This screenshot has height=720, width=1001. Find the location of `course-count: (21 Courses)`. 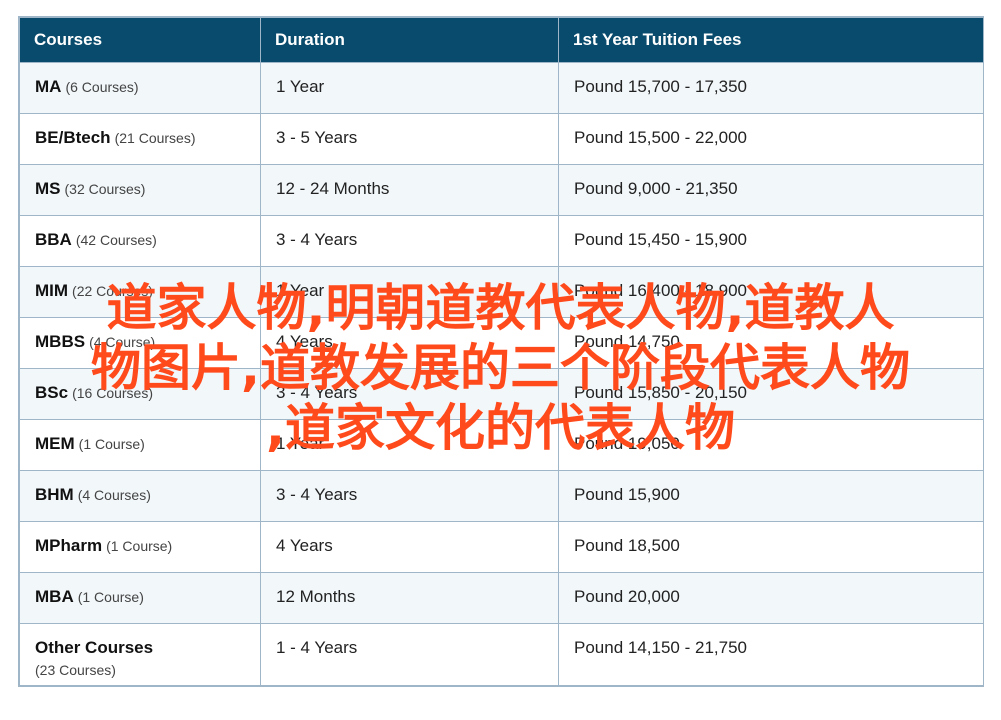

course-count: (21 Courses) is located at coordinates (155, 138).